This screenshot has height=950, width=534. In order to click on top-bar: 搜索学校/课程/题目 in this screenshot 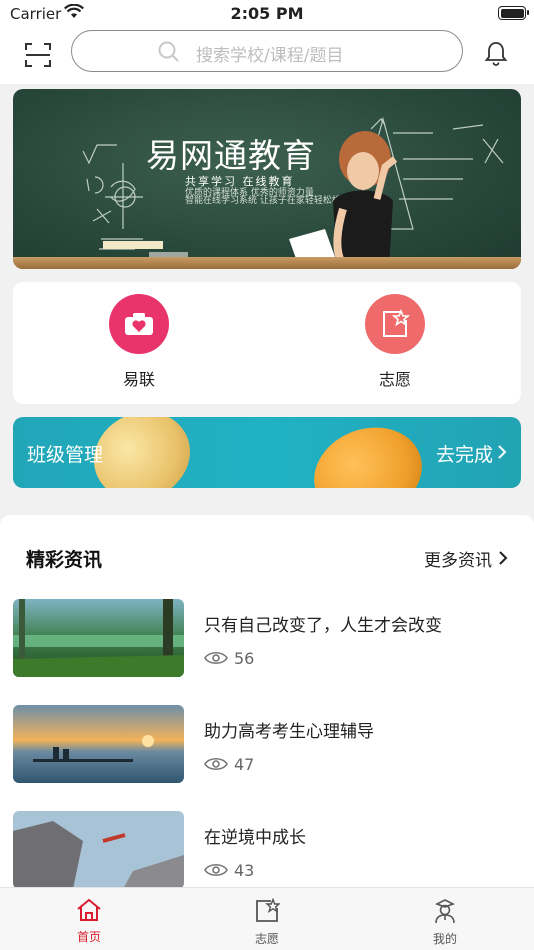, I will do `click(267, 56)`.